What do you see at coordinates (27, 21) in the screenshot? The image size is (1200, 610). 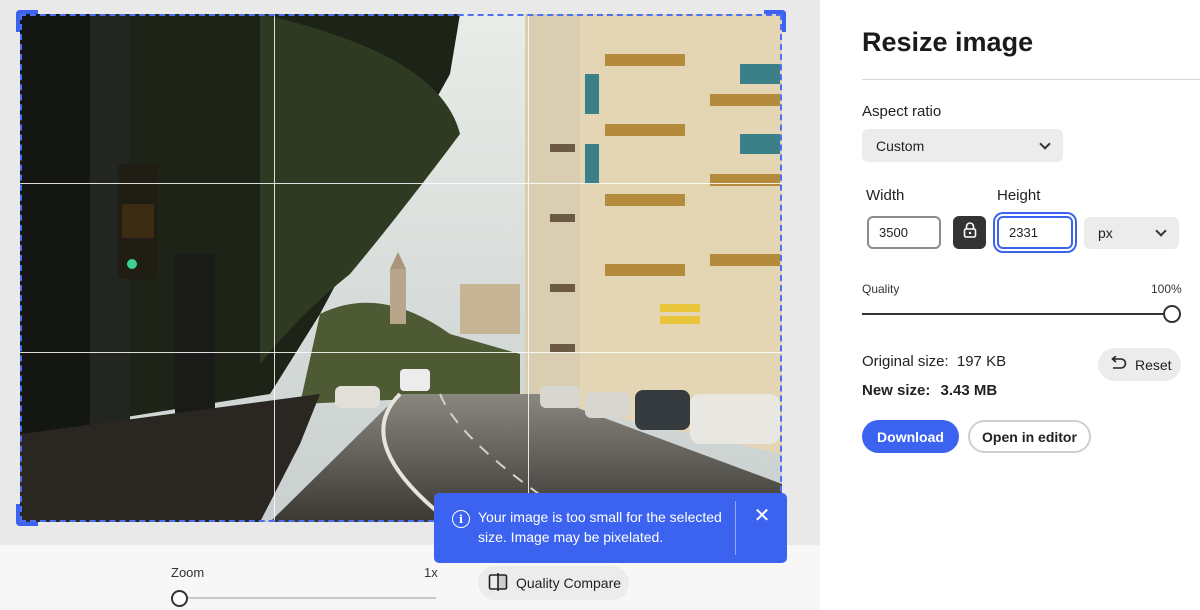 I see `crop-handle-top-left` at bounding box center [27, 21].